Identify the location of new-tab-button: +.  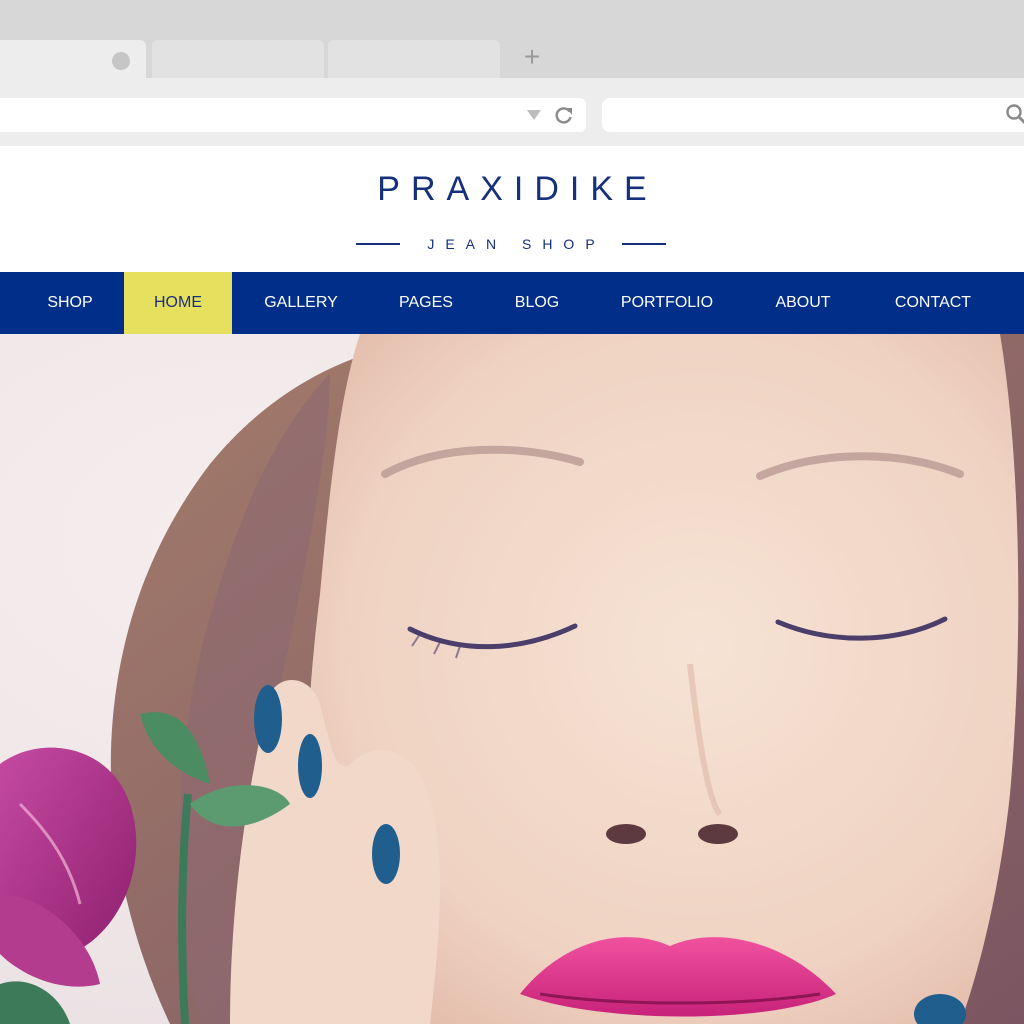
(532, 57).